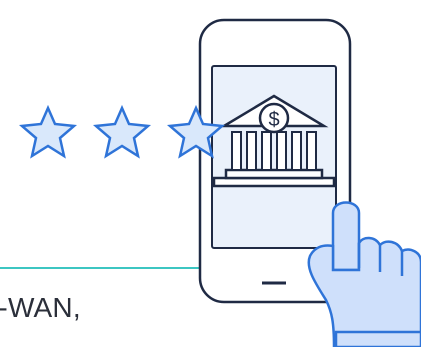 This screenshot has height=347, width=421. I want to click on rating-stars, so click(122, 131).